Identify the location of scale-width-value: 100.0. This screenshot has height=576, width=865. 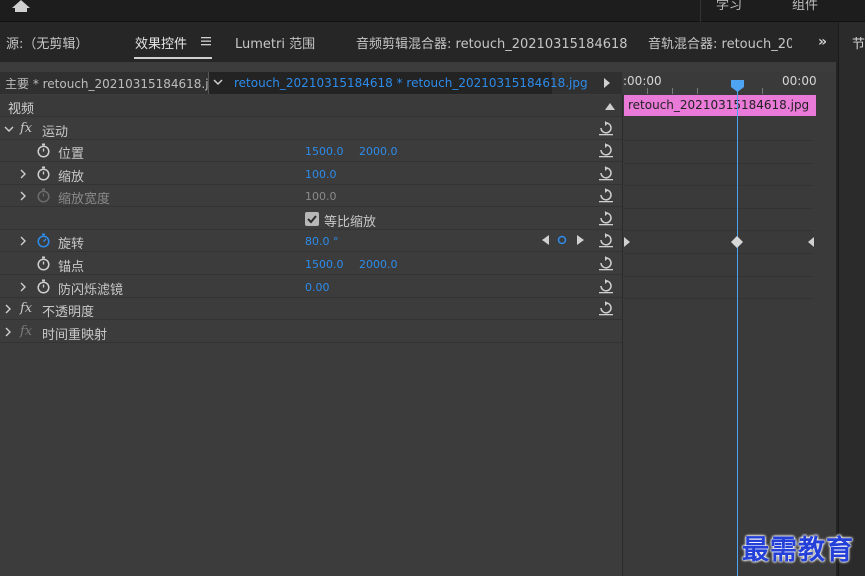
(321, 196).